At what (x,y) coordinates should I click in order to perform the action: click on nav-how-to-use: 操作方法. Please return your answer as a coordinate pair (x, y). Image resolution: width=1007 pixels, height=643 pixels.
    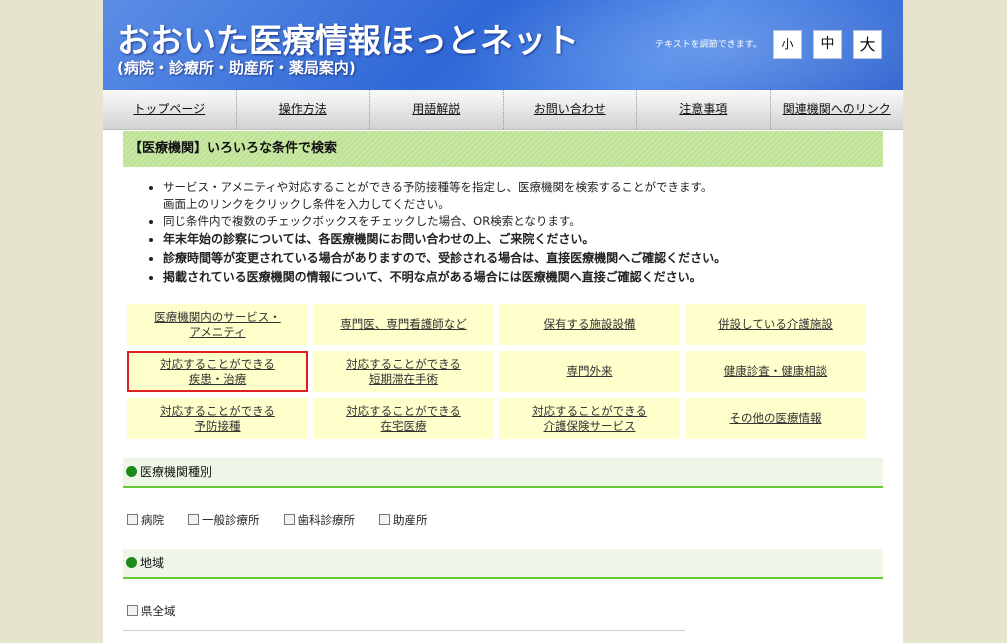
    Looking at the image, I should click on (303, 109).